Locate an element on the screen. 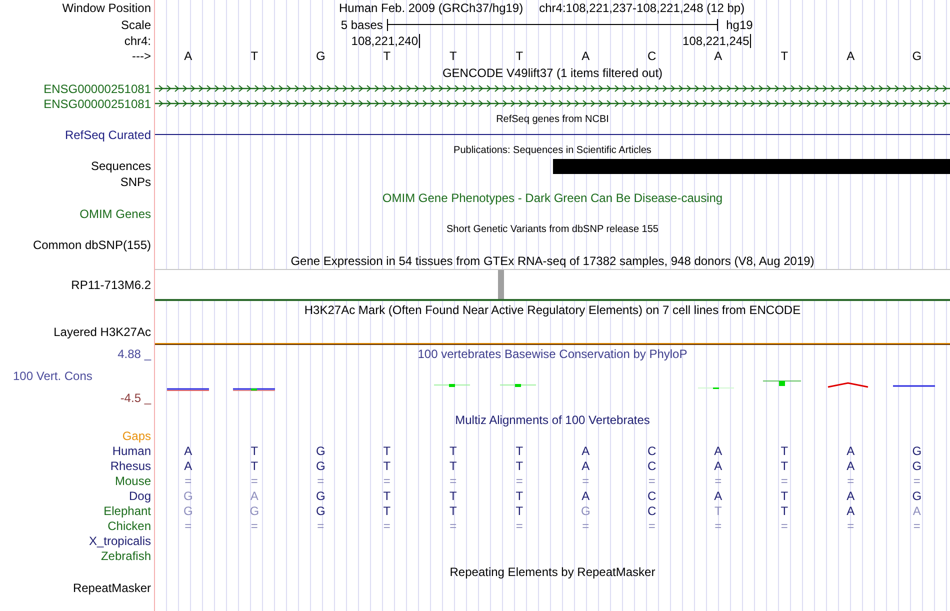  expression-bar is located at coordinates (501, 284).